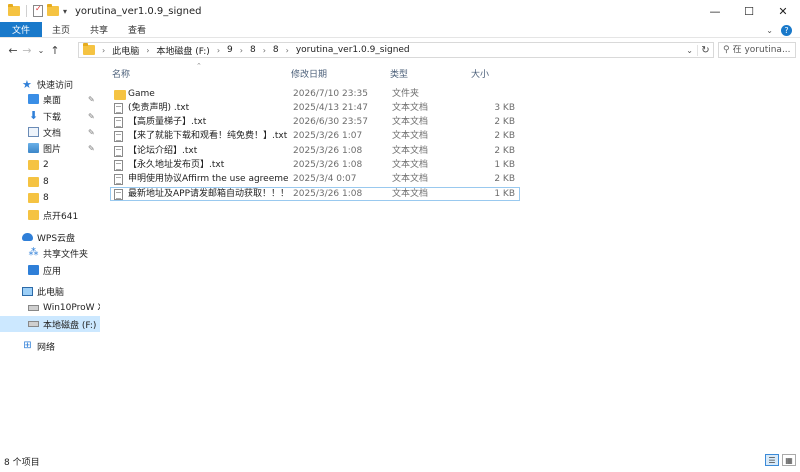 The width and height of the screenshot is (800, 472). What do you see at coordinates (276, 50) in the screenshot?
I see `breadcrumb-folder-8b: 8` at bounding box center [276, 50].